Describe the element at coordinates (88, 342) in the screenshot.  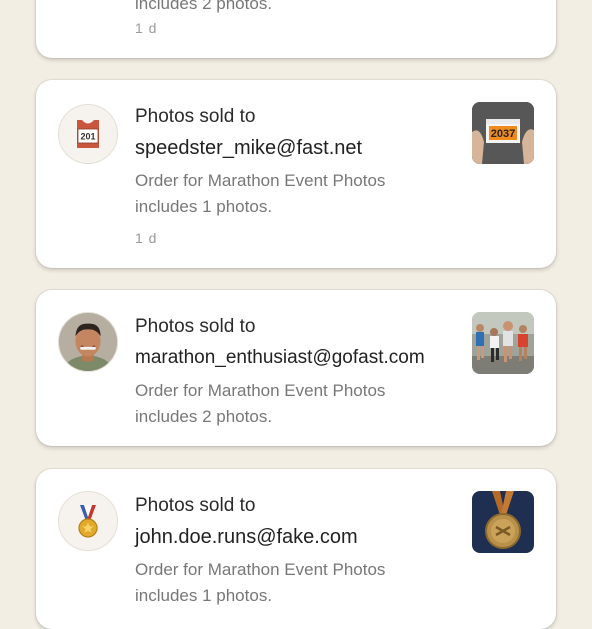
I see `runner-portrait` at that location.